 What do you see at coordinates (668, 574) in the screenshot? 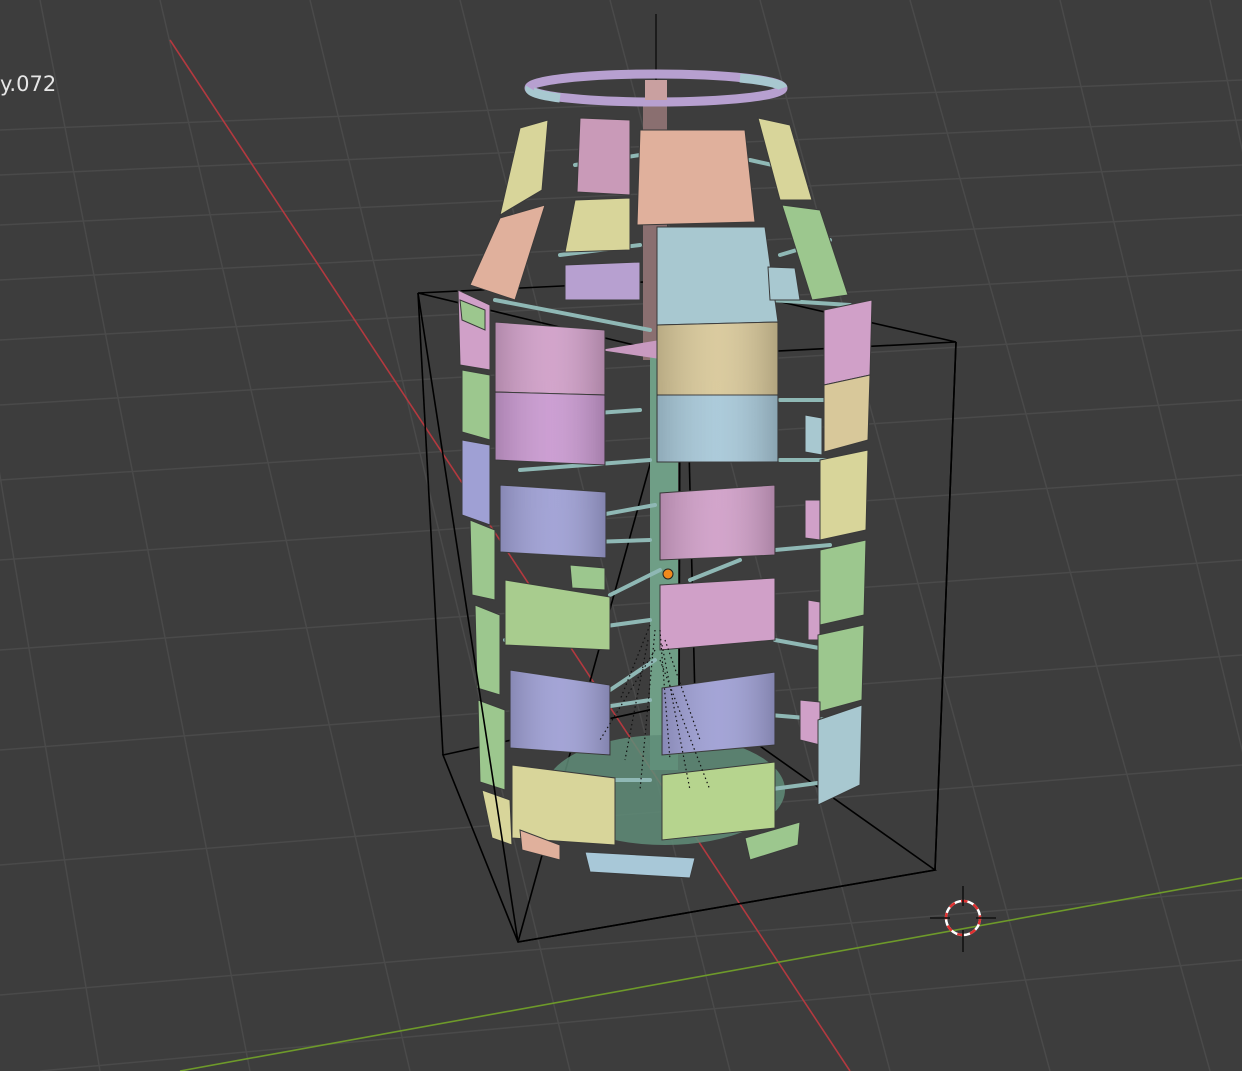
I see `object-origin` at bounding box center [668, 574].